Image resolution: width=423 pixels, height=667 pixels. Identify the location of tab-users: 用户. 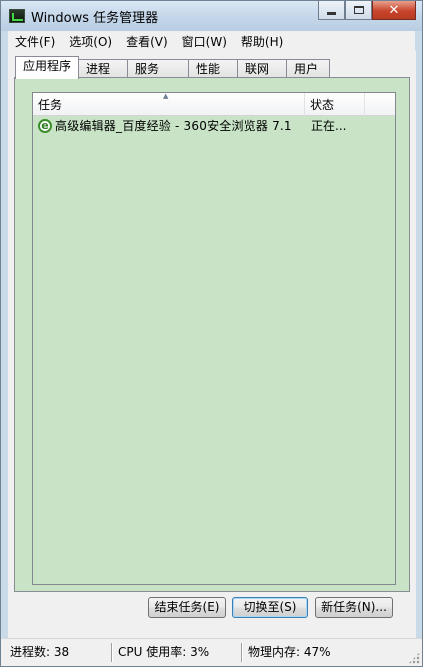
(308, 69).